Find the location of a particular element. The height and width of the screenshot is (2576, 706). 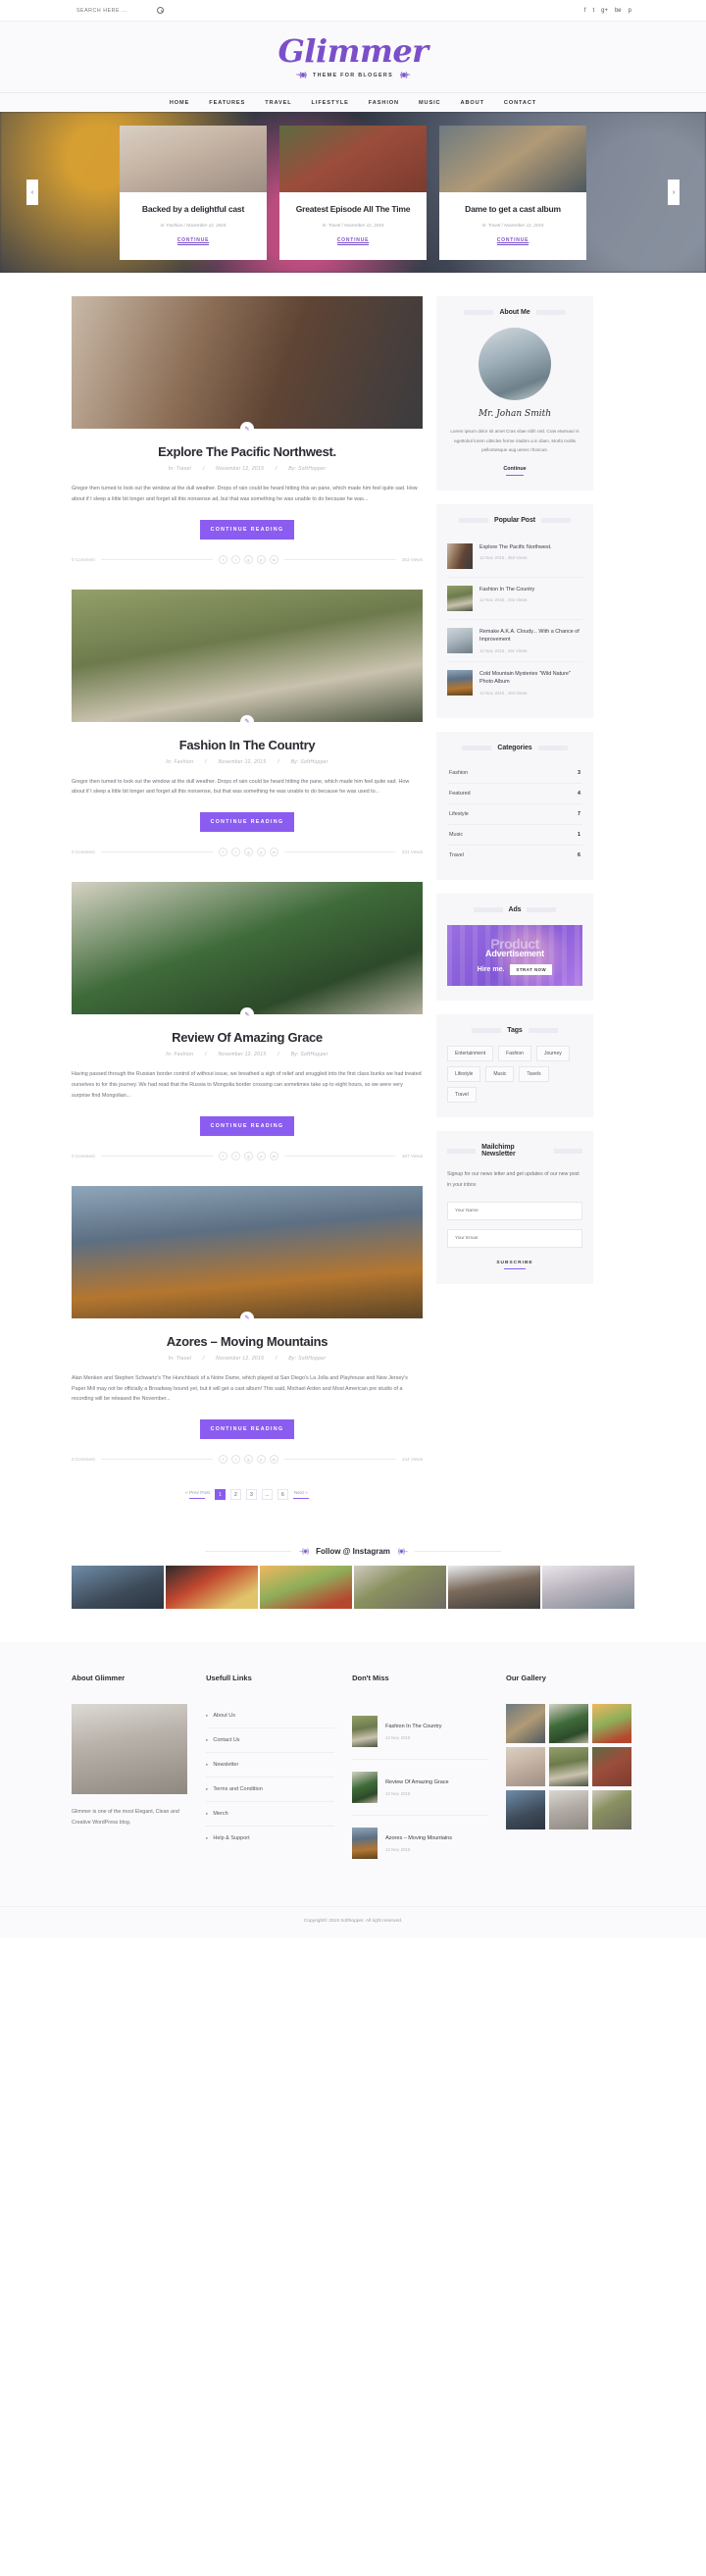

dontmiss-item: Azores – Moving Mountains 12 Nov, 2015 is located at coordinates (420, 1843).